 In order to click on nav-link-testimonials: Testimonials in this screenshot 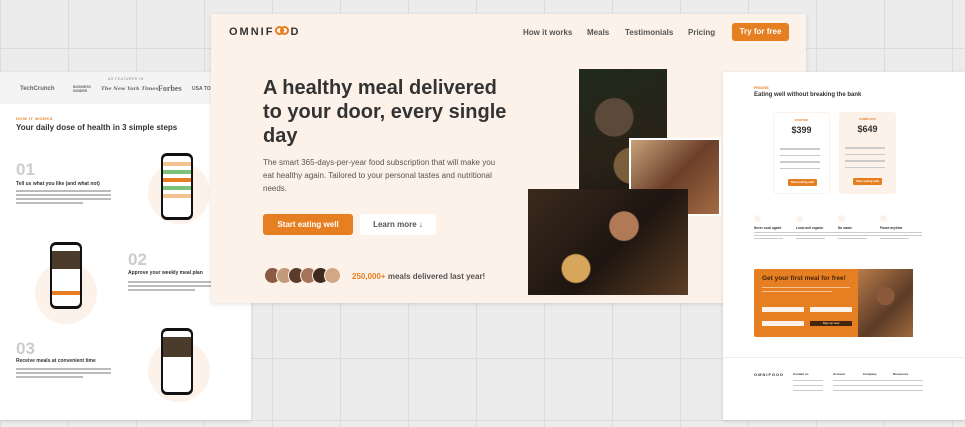, I will do `click(649, 32)`.